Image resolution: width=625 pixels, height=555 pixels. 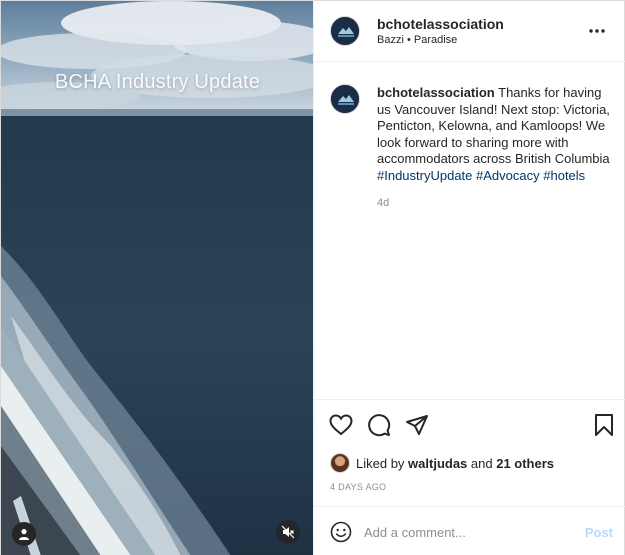 What do you see at coordinates (482, 463) in the screenshot?
I see `likes-middle: and` at bounding box center [482, 463].